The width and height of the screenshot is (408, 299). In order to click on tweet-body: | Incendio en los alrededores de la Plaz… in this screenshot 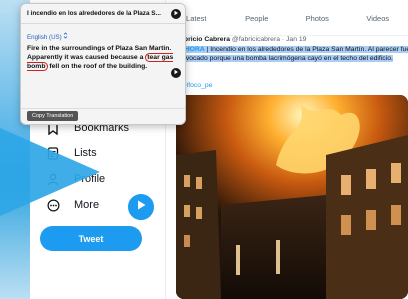, I will do `click(292, 54)`.